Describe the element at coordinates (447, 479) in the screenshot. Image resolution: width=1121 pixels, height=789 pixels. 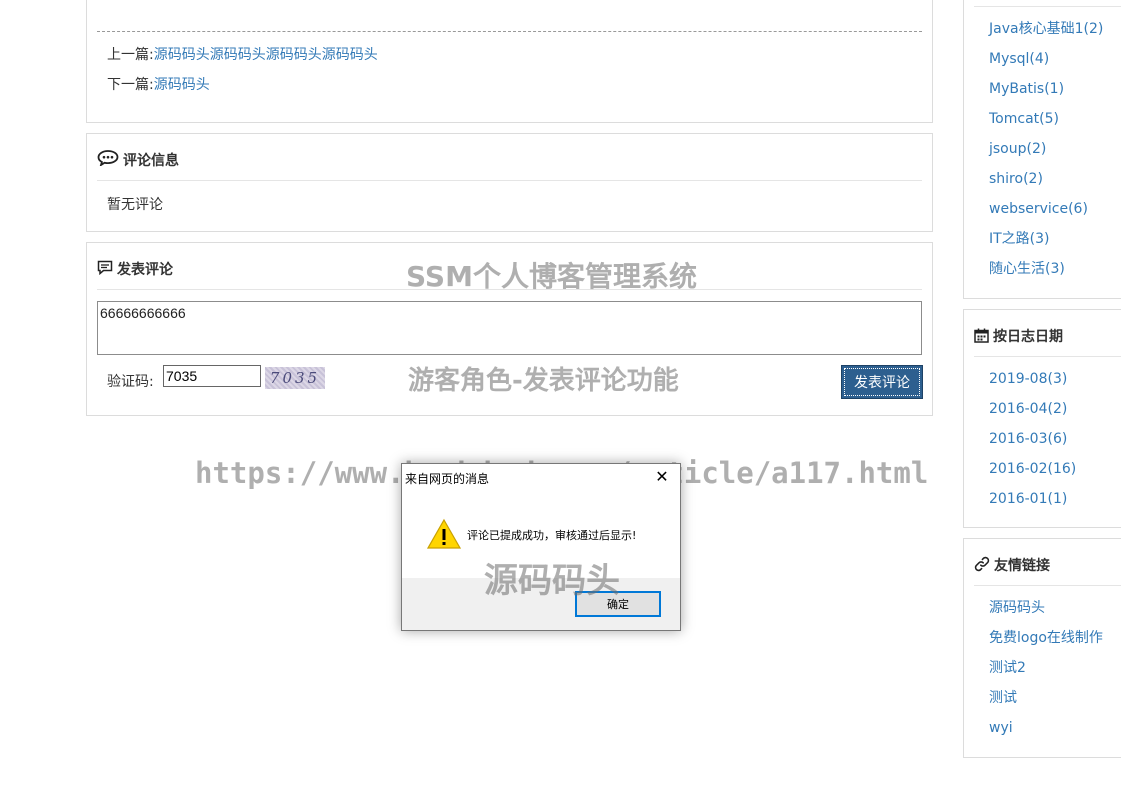
I see `dialog-title: 来自网页的消息` at that location.